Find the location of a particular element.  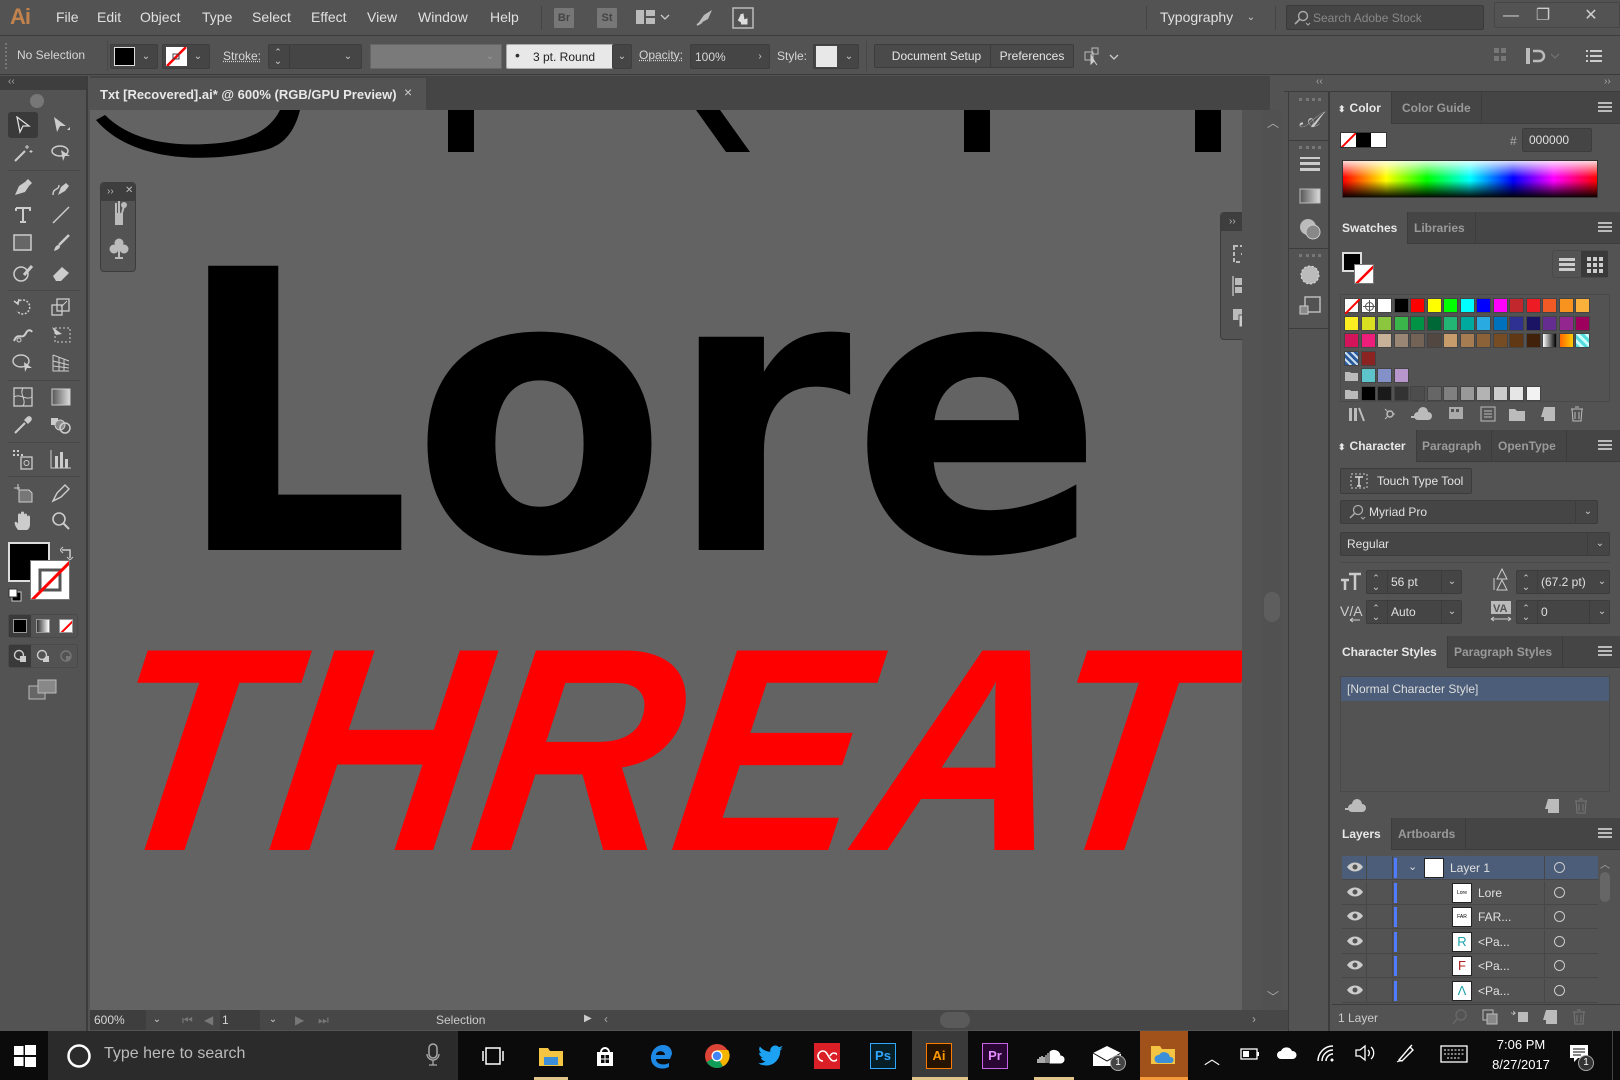

stock-search-input: Search Adobe Stock is located at coordinates (1385, 17).